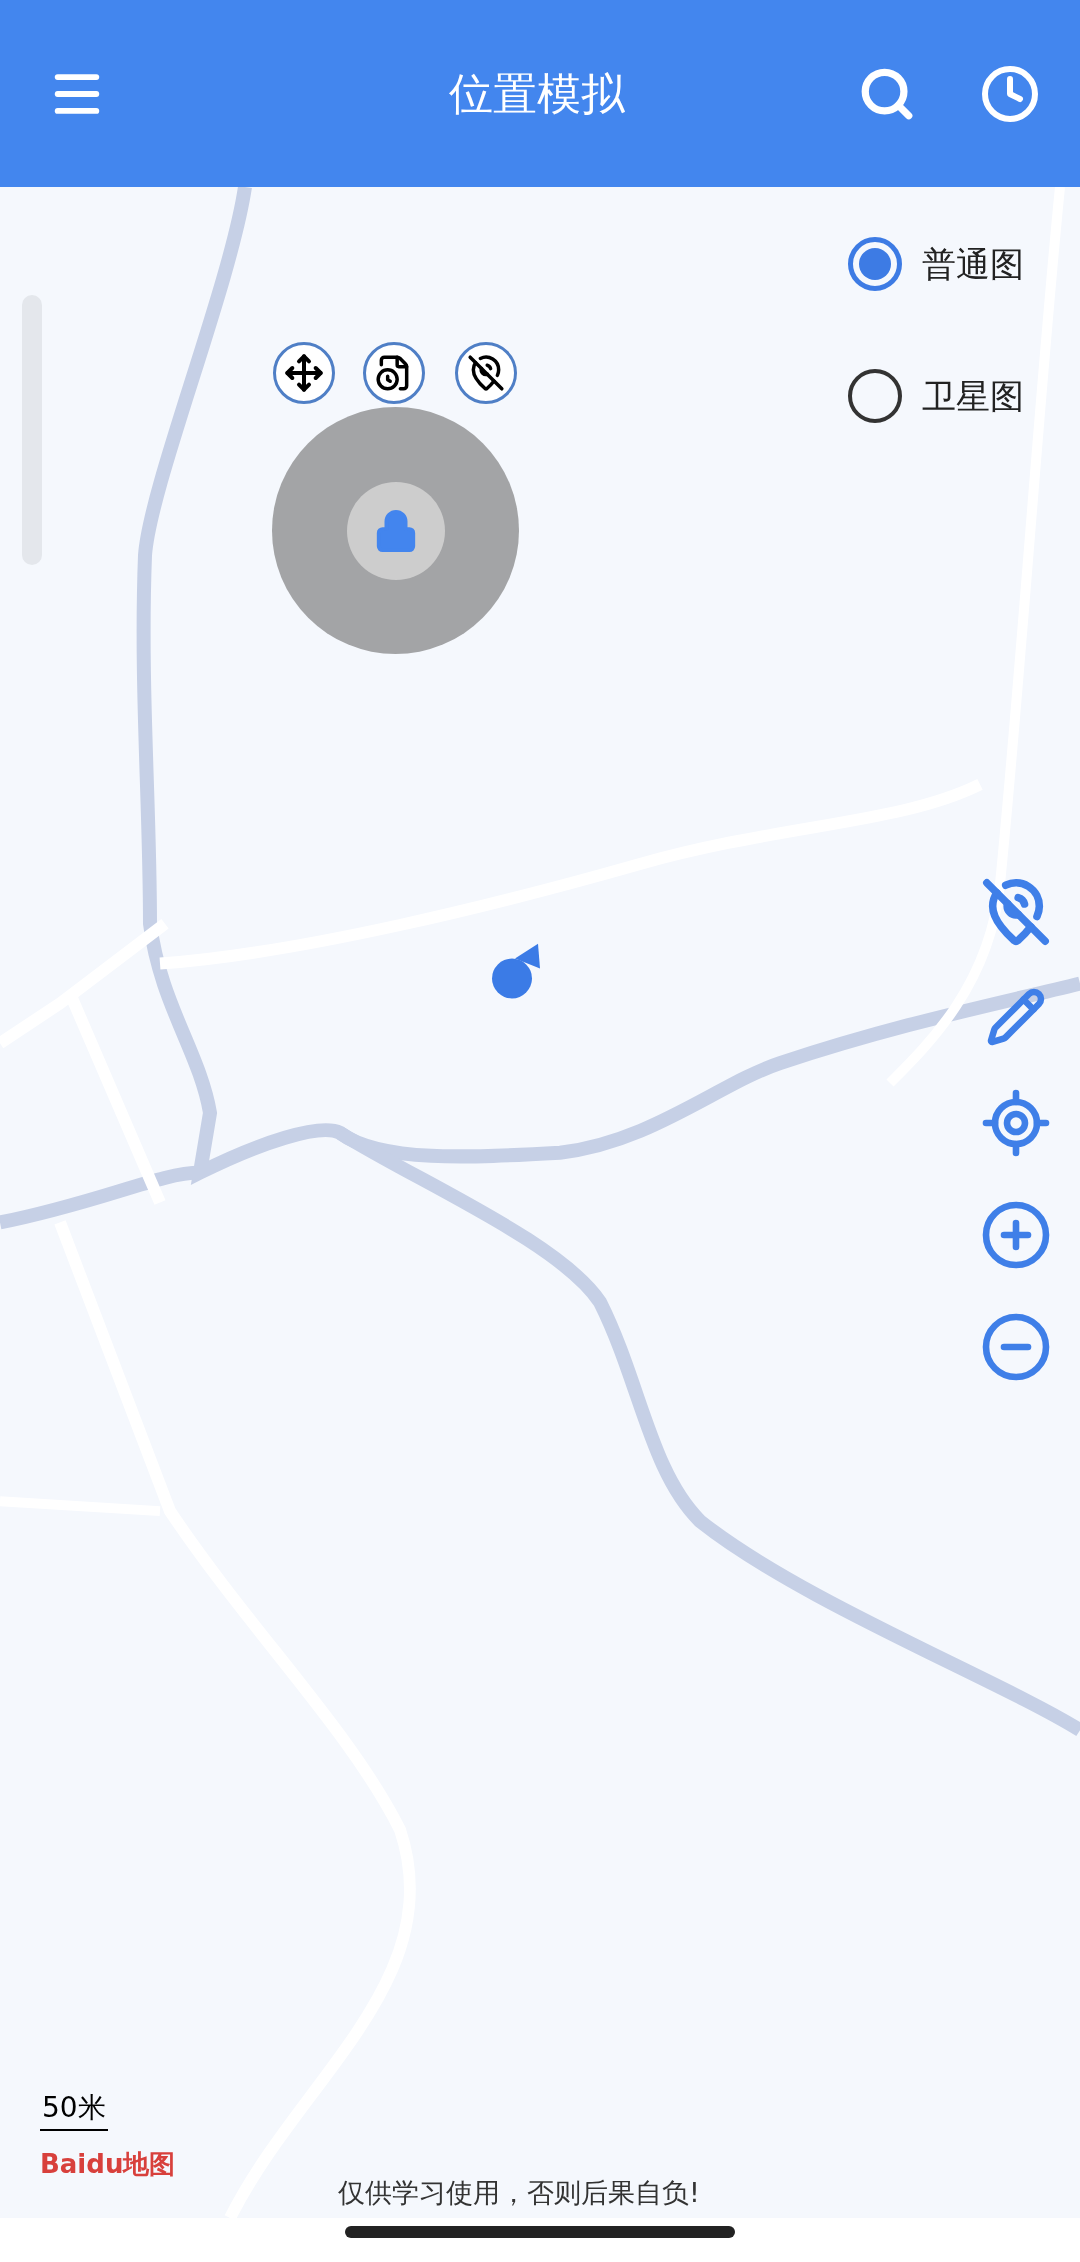 The image size is (1080, 2262). Describe the element at coordinates (537, 93) in the screenshot. I see `app-title: 位置模拟` at that location.